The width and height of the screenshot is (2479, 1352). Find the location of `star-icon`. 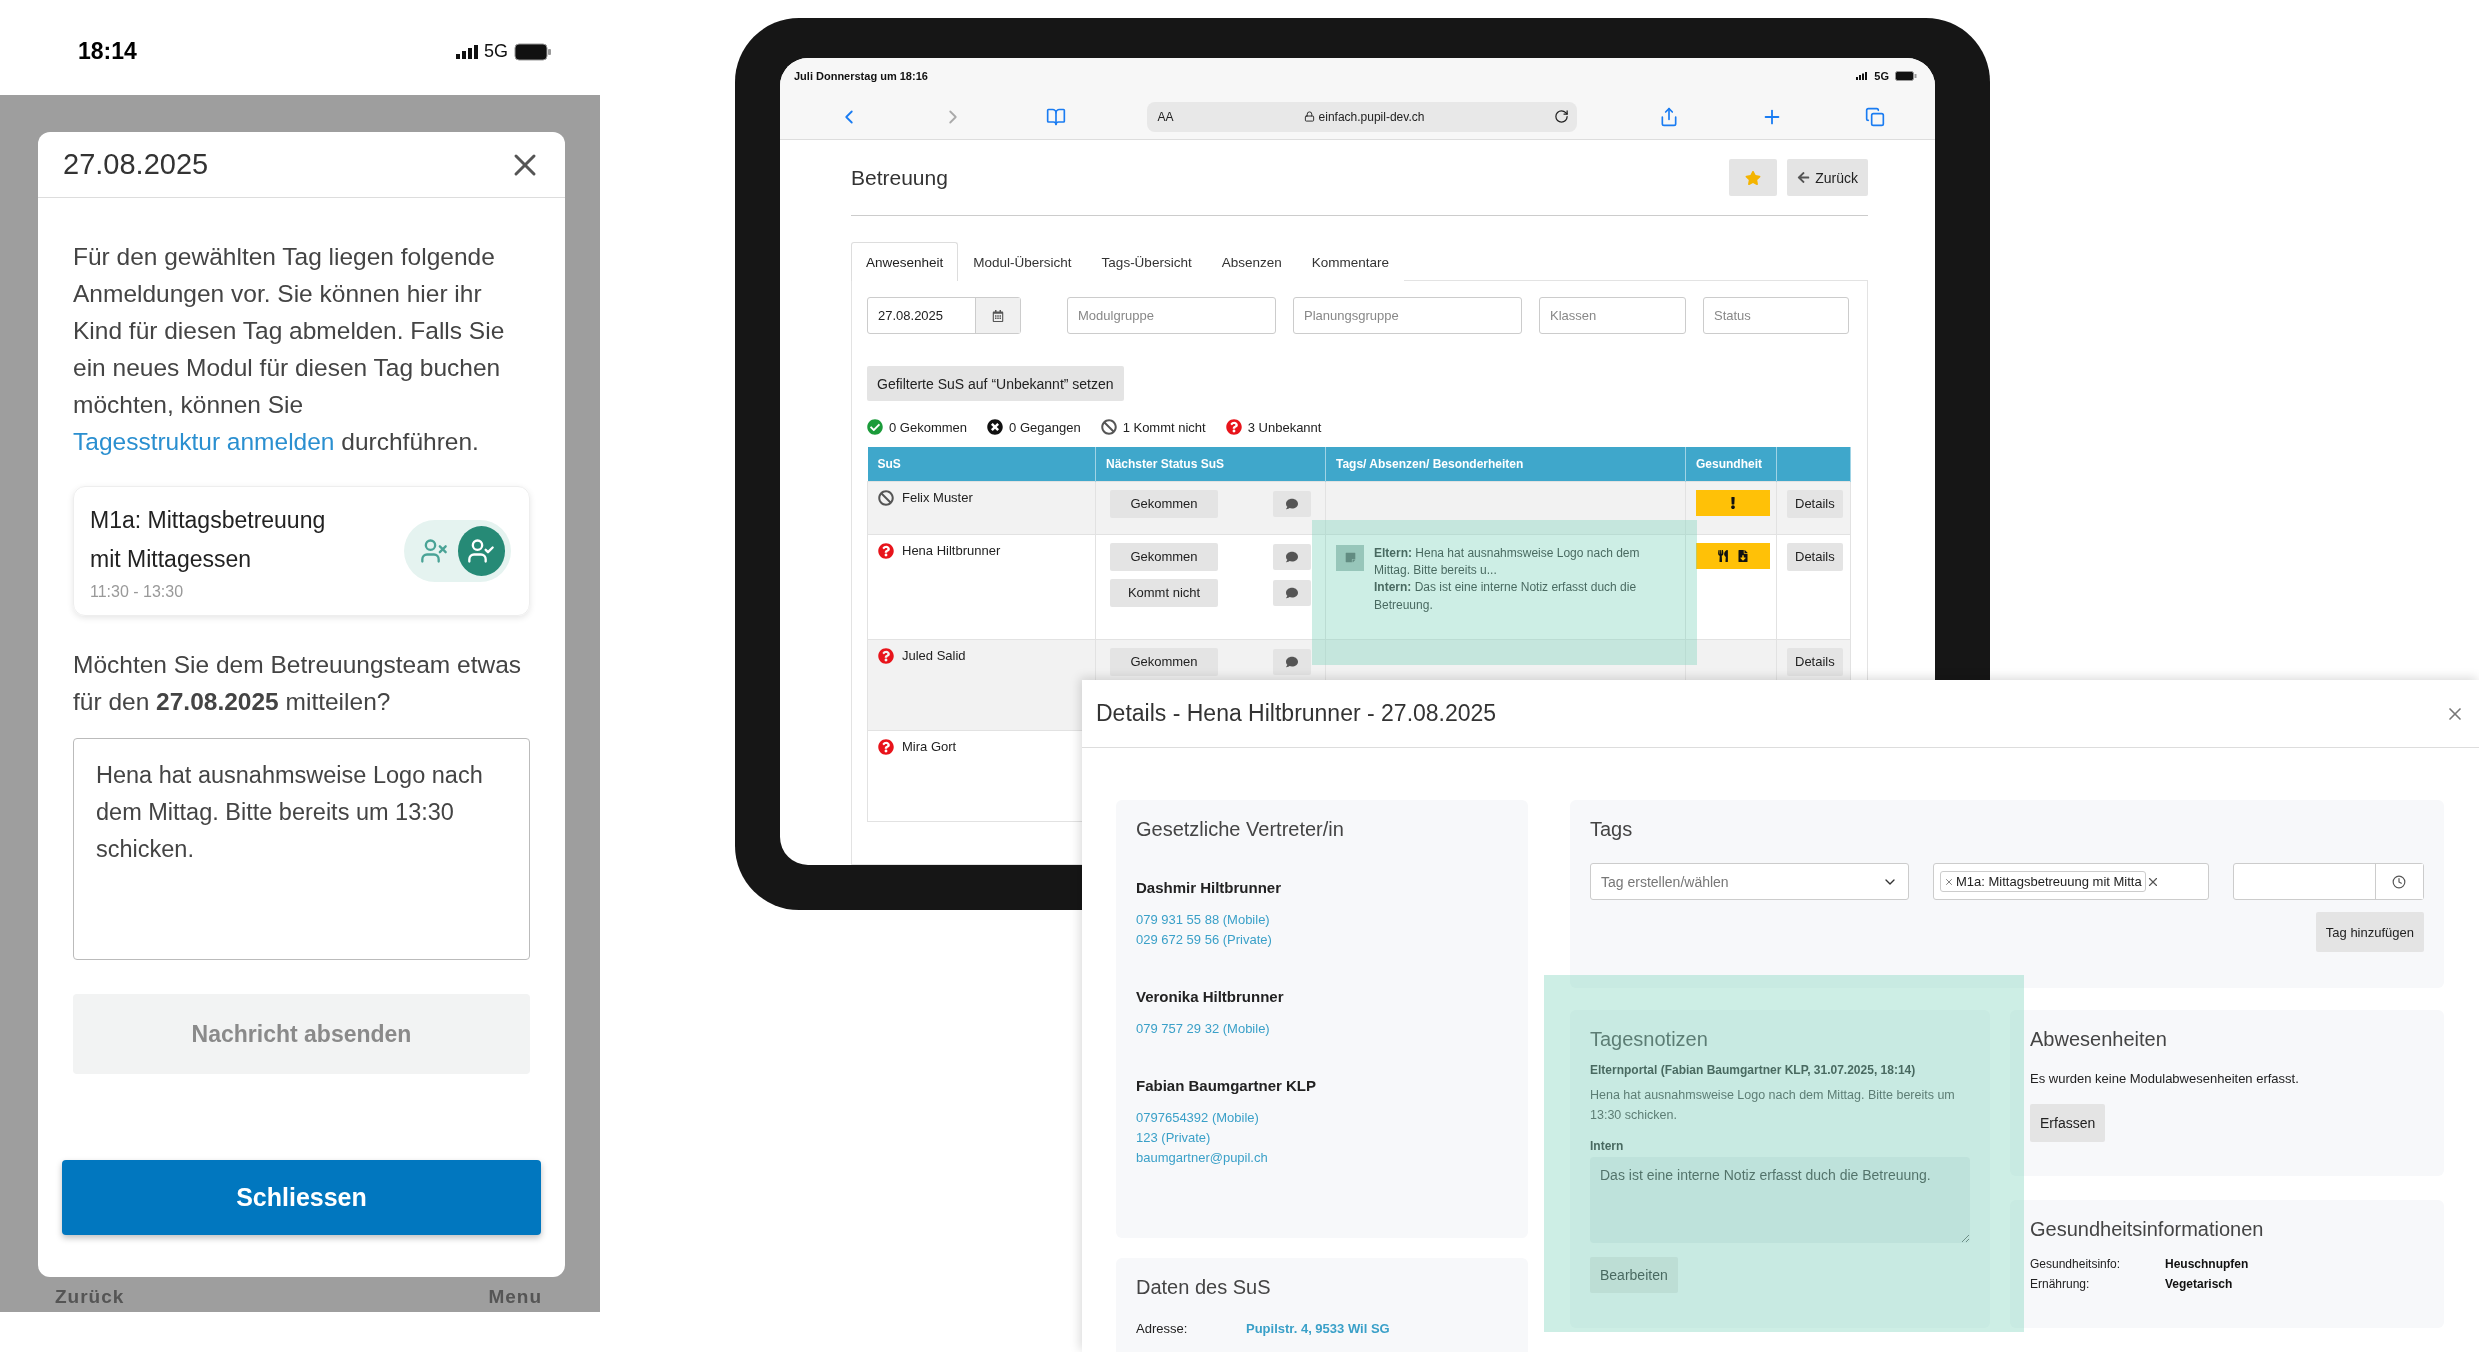

star-icon is located at coordinates (1753, 177).